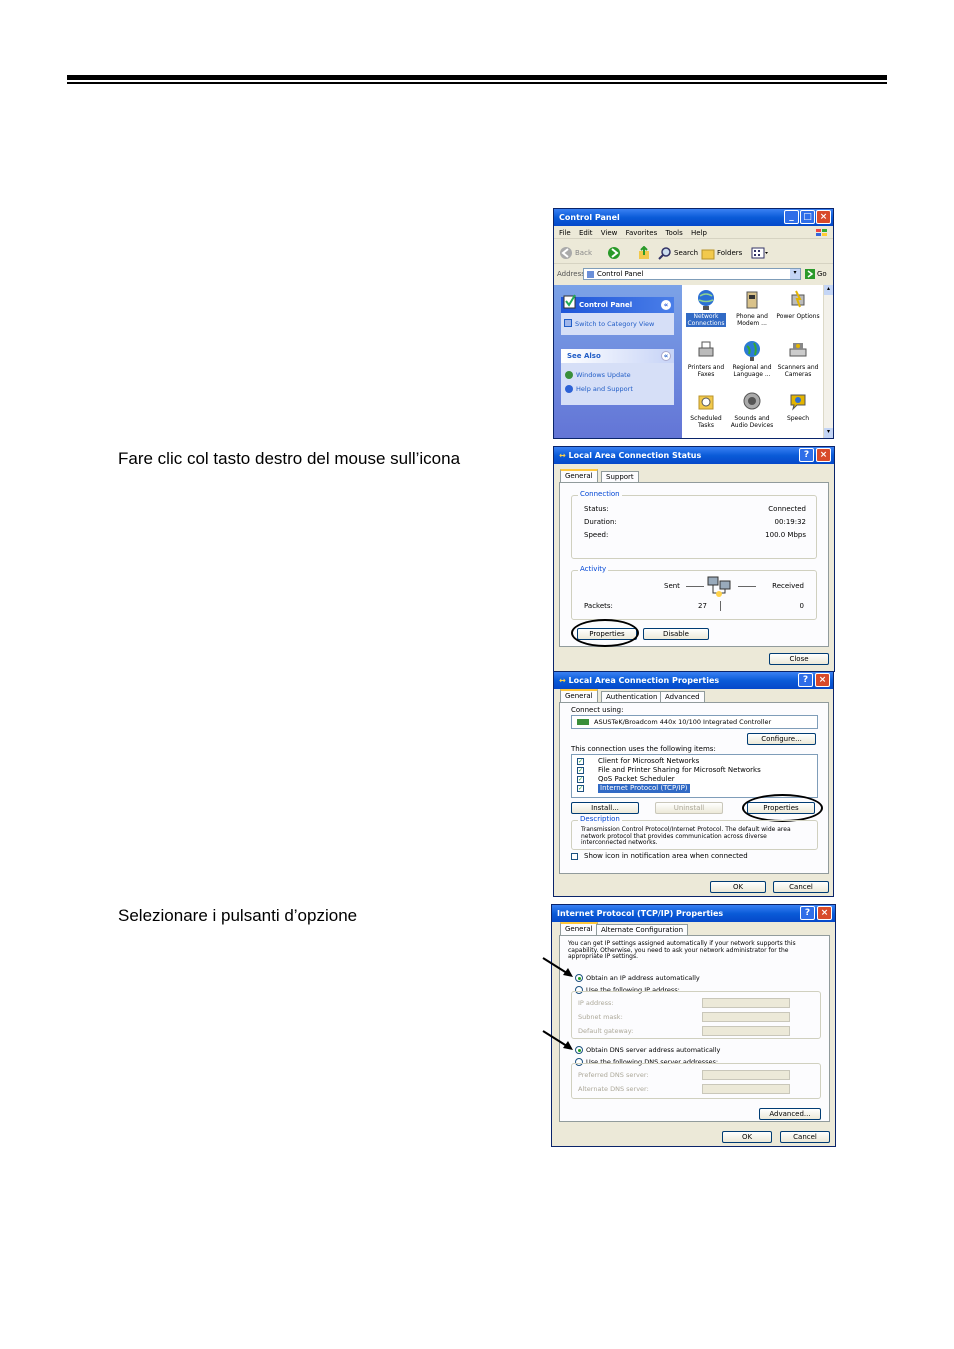 Image resolution: width=954 pixels, height=1349 pixels. Describe the element at coordinates (579, 1050) in the screenshot. I see `auto-dns-radio` at that location.